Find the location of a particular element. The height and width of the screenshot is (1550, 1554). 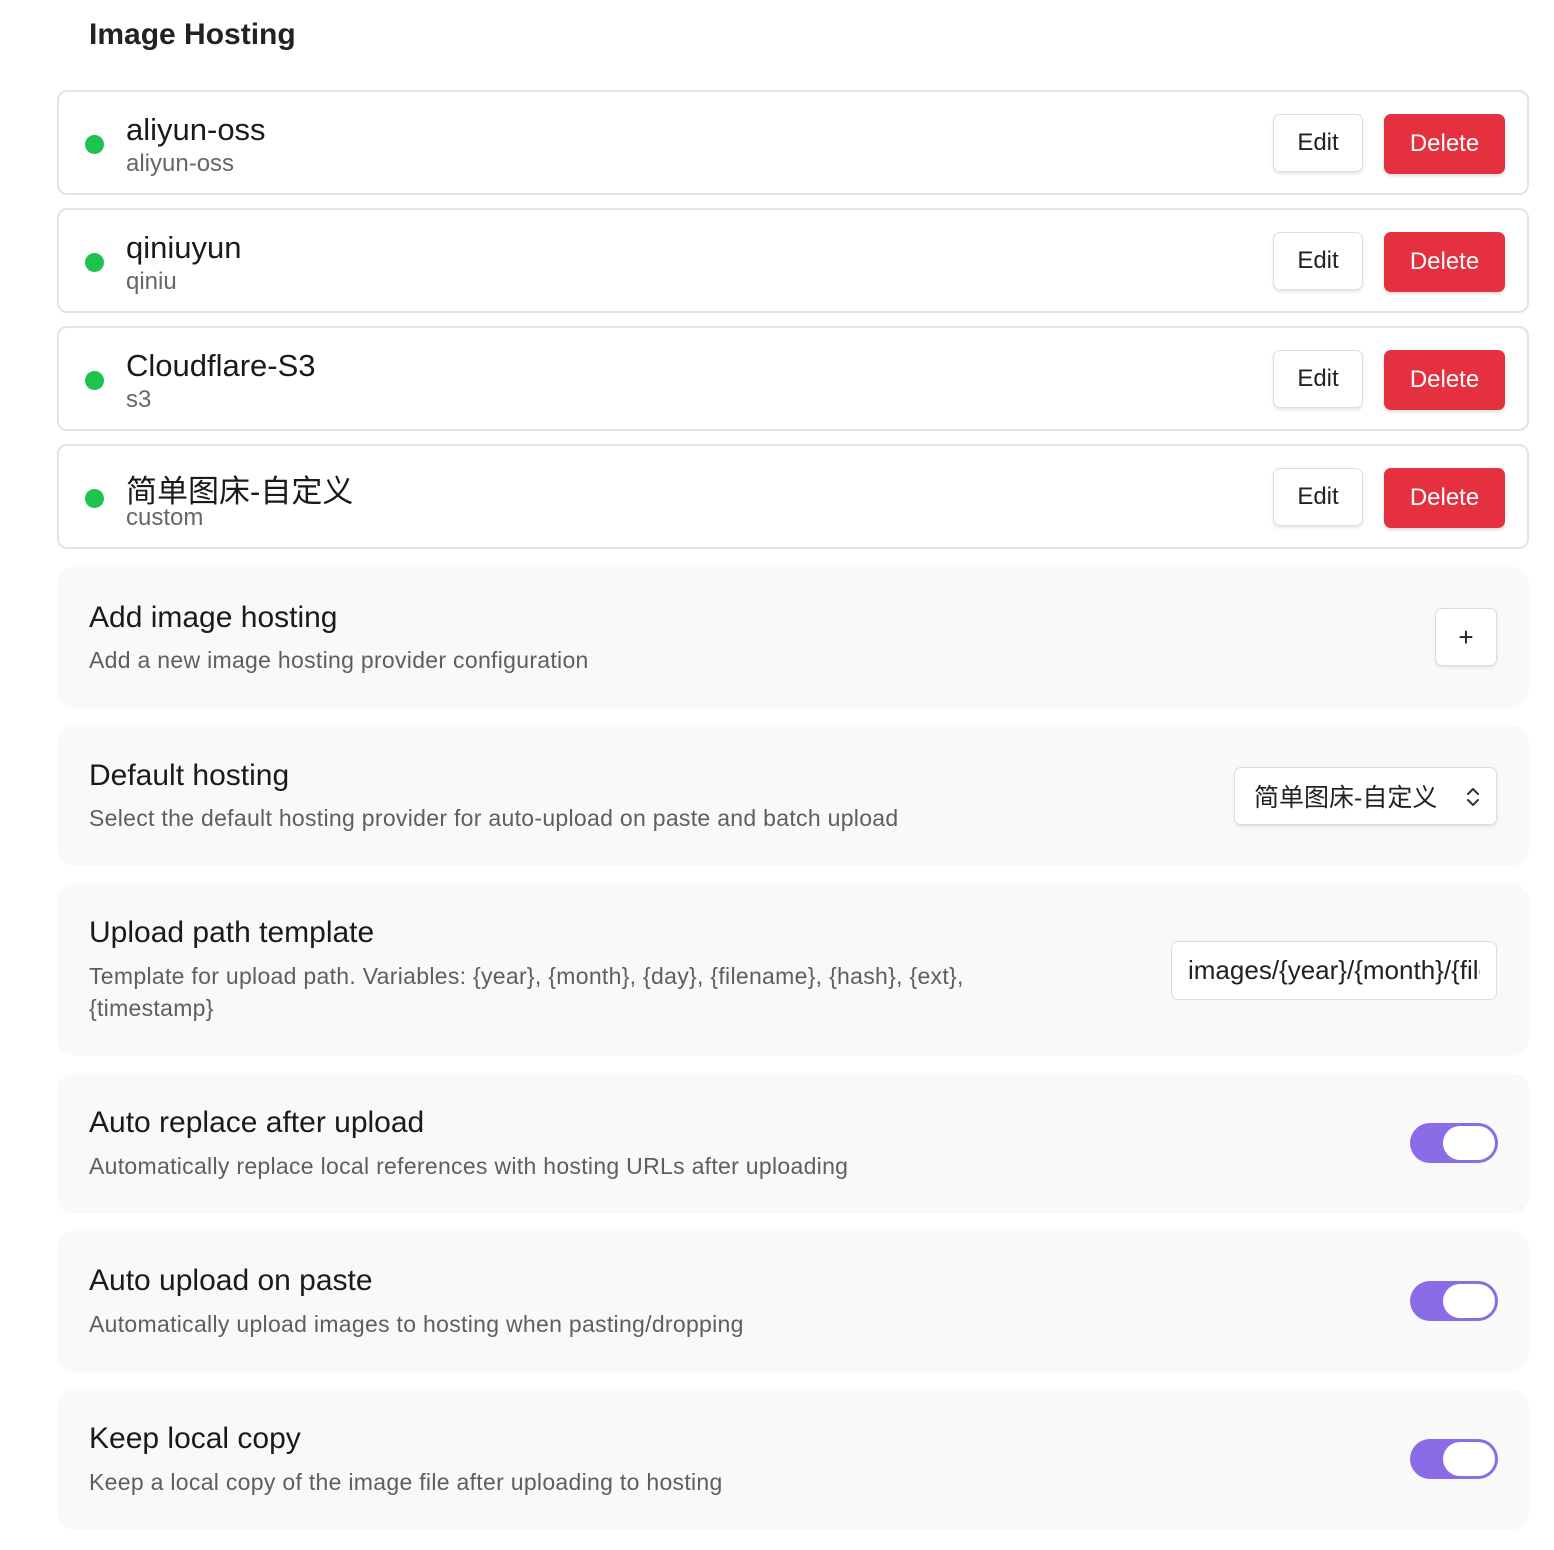

hosting-name: aliyun-oss is located at coordinates (196, 129).